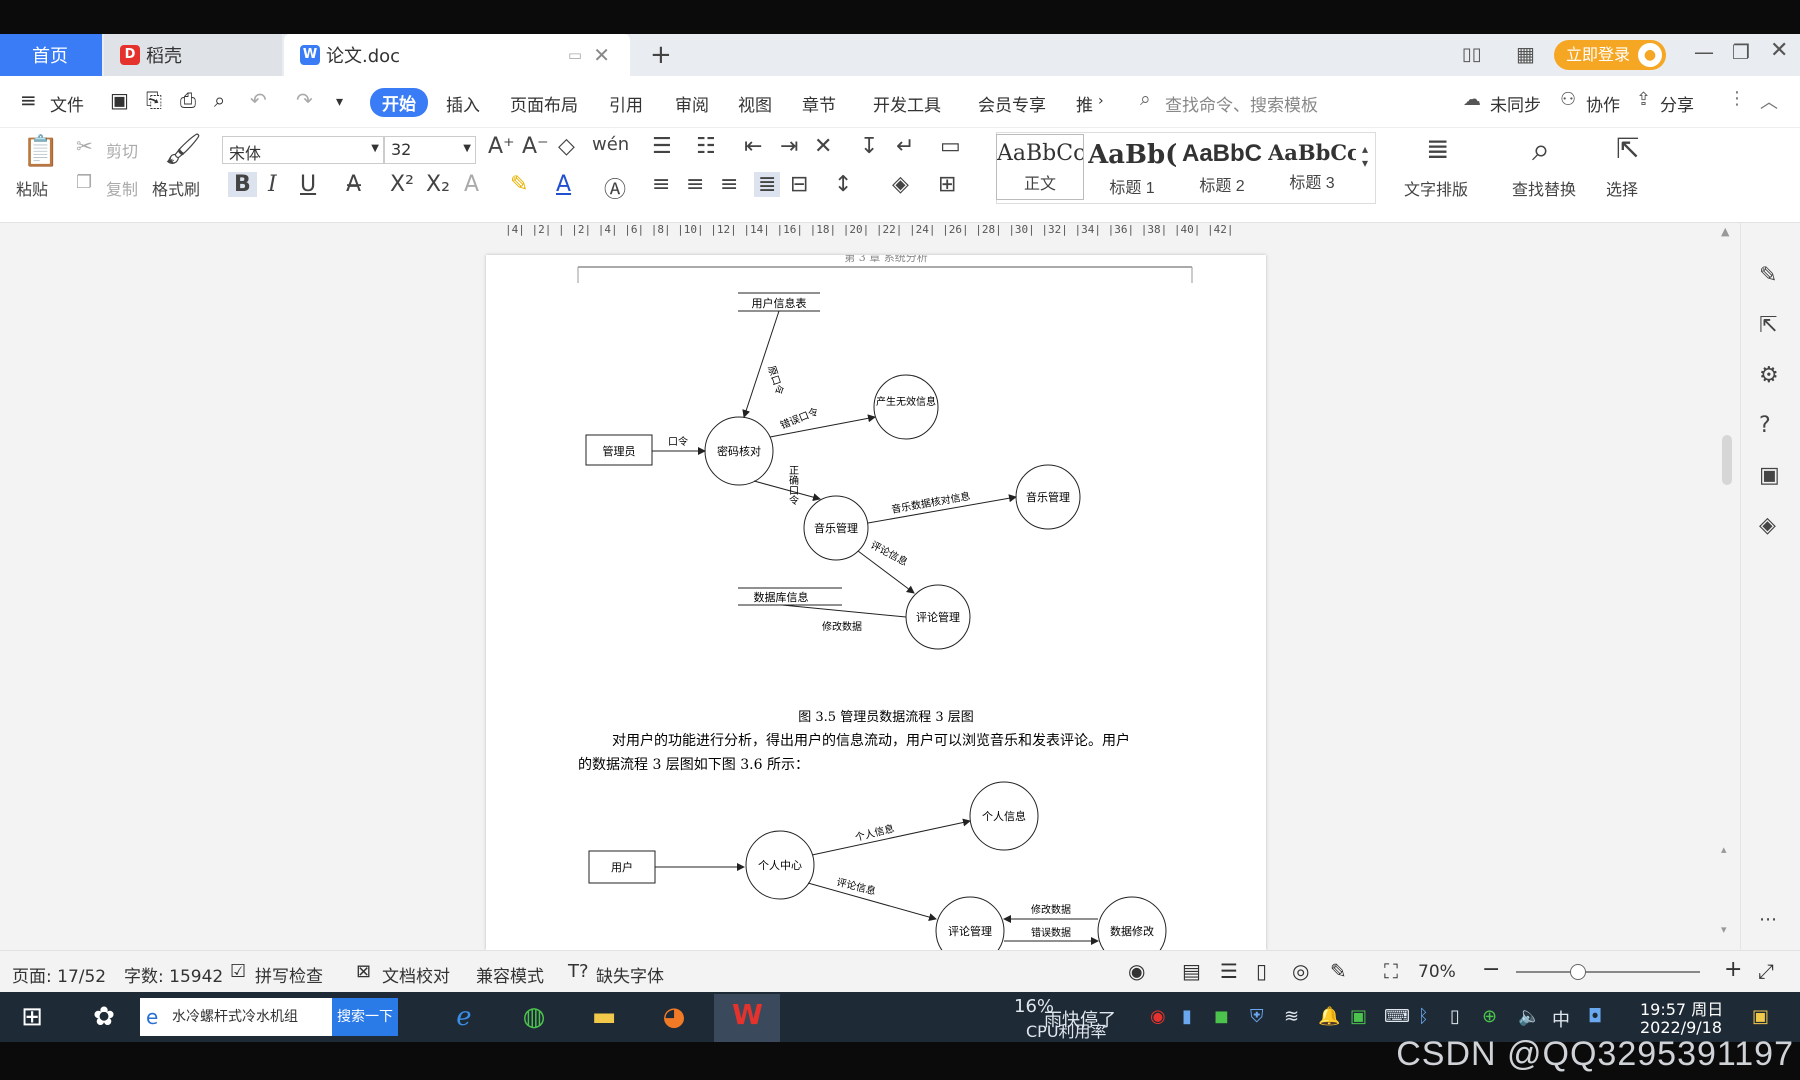 This screenshot has height=1080, width=1800. I want to click on notification-bell-icon: 🔔, so click(1329, 1016).